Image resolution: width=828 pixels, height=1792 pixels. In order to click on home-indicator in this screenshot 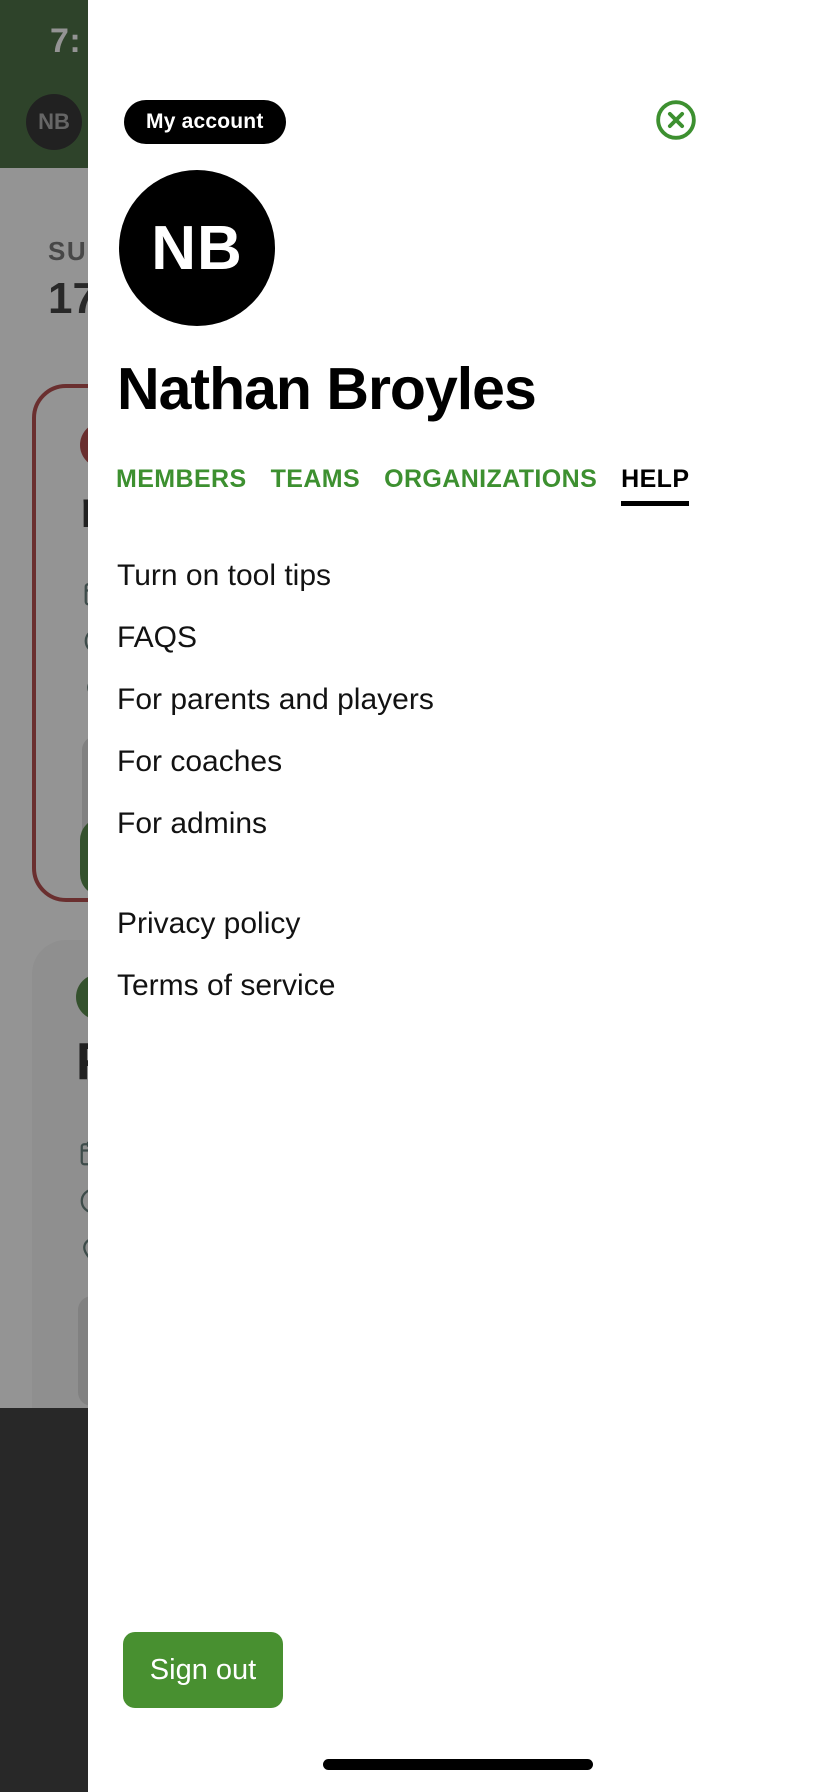, I will do `click(458, 1764)`.